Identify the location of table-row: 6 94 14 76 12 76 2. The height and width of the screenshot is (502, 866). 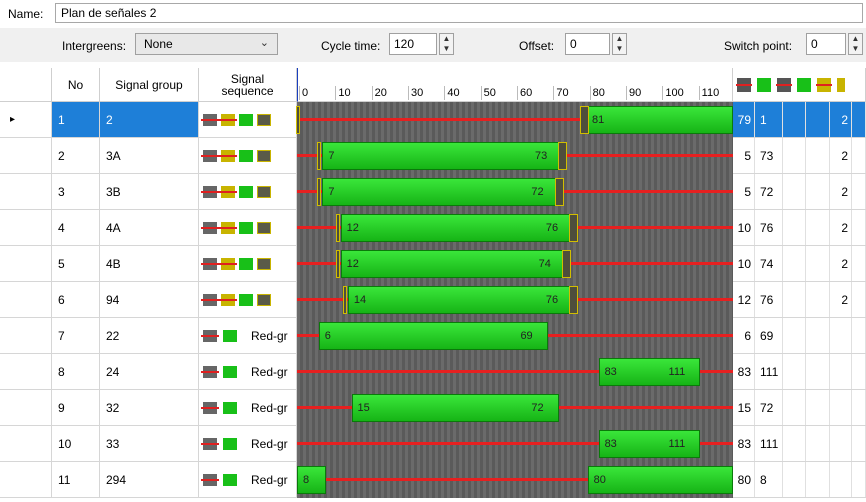
(433, 300).